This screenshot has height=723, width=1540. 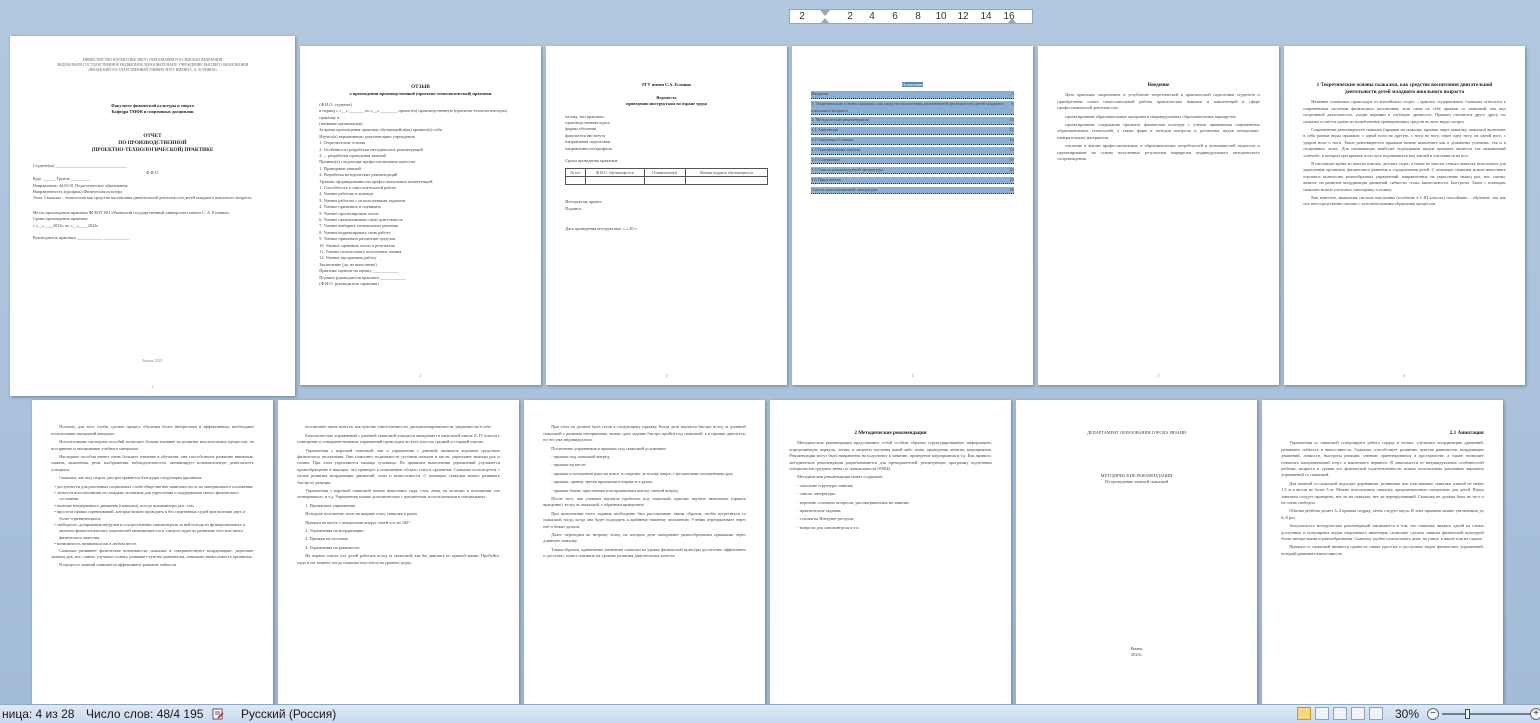 What do you see at coordinates (1487, 714) in the screenshot?
I see `zoom-slider` at bounding box center [1487, 714].